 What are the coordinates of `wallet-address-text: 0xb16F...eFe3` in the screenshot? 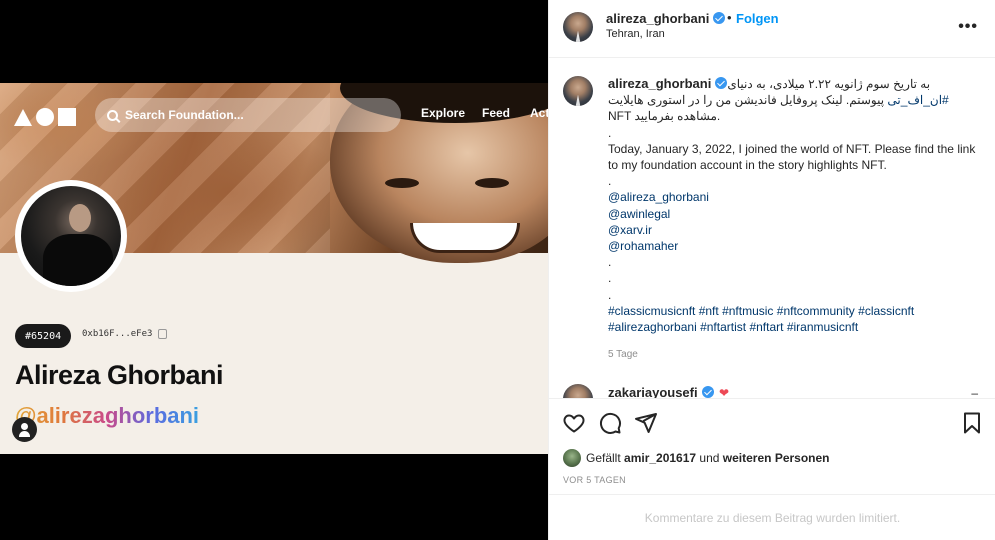 It's located at (117, 334).